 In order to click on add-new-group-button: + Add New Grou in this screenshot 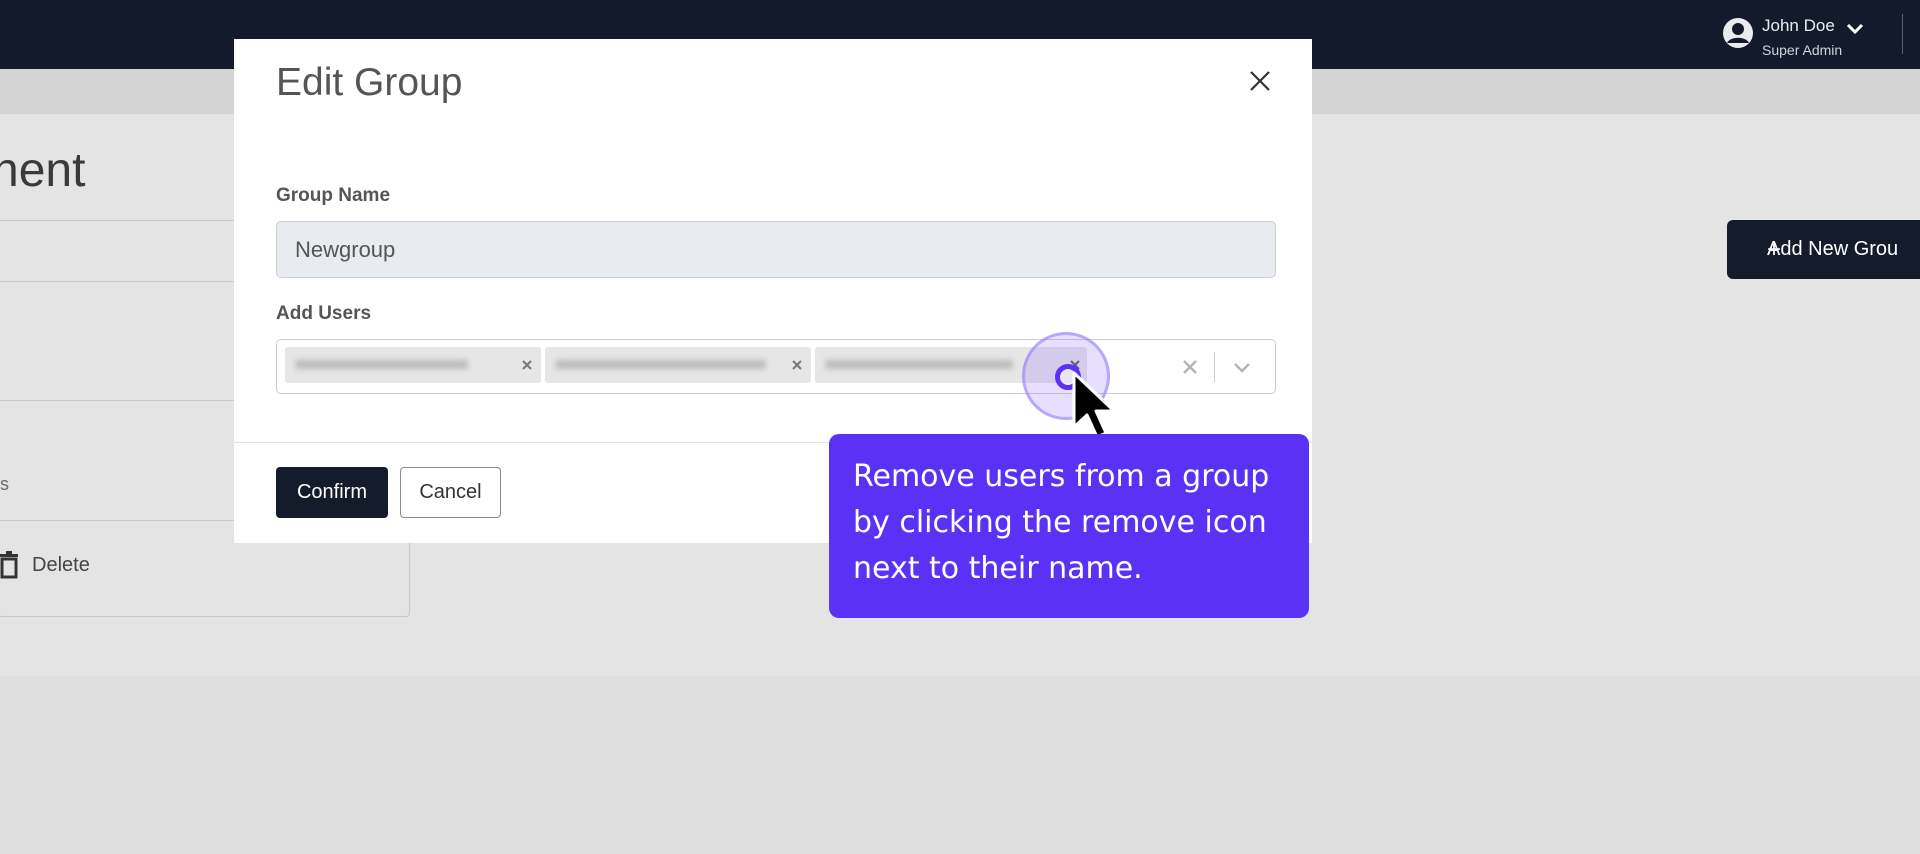, I will do `click(1823, 249)`.